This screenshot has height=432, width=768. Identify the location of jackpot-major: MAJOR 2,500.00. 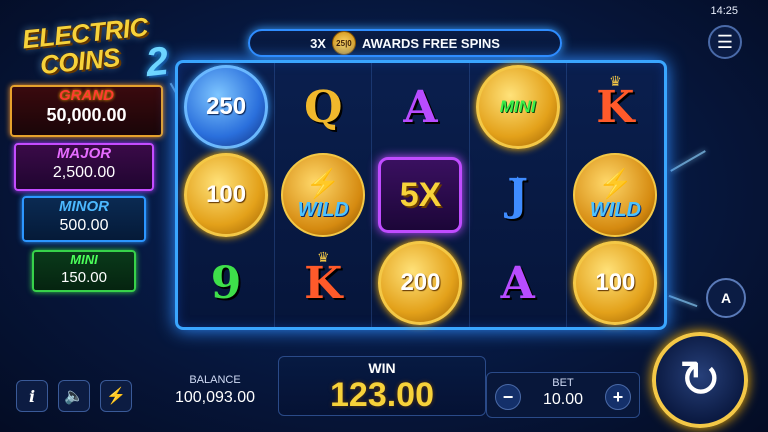
(84, 167).